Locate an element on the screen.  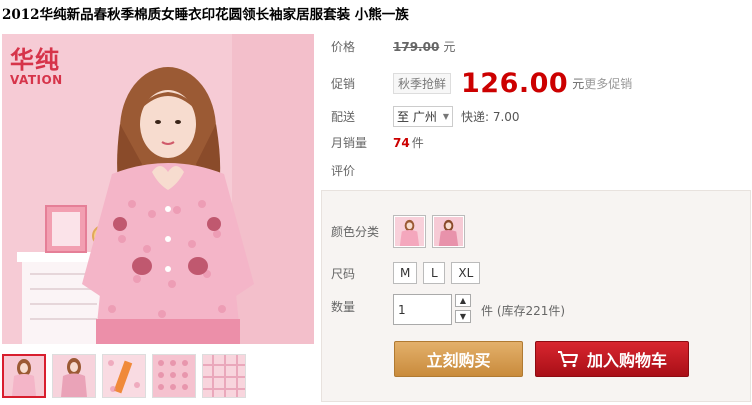
original-price: 179.00 is located at coordinates (416, 46).